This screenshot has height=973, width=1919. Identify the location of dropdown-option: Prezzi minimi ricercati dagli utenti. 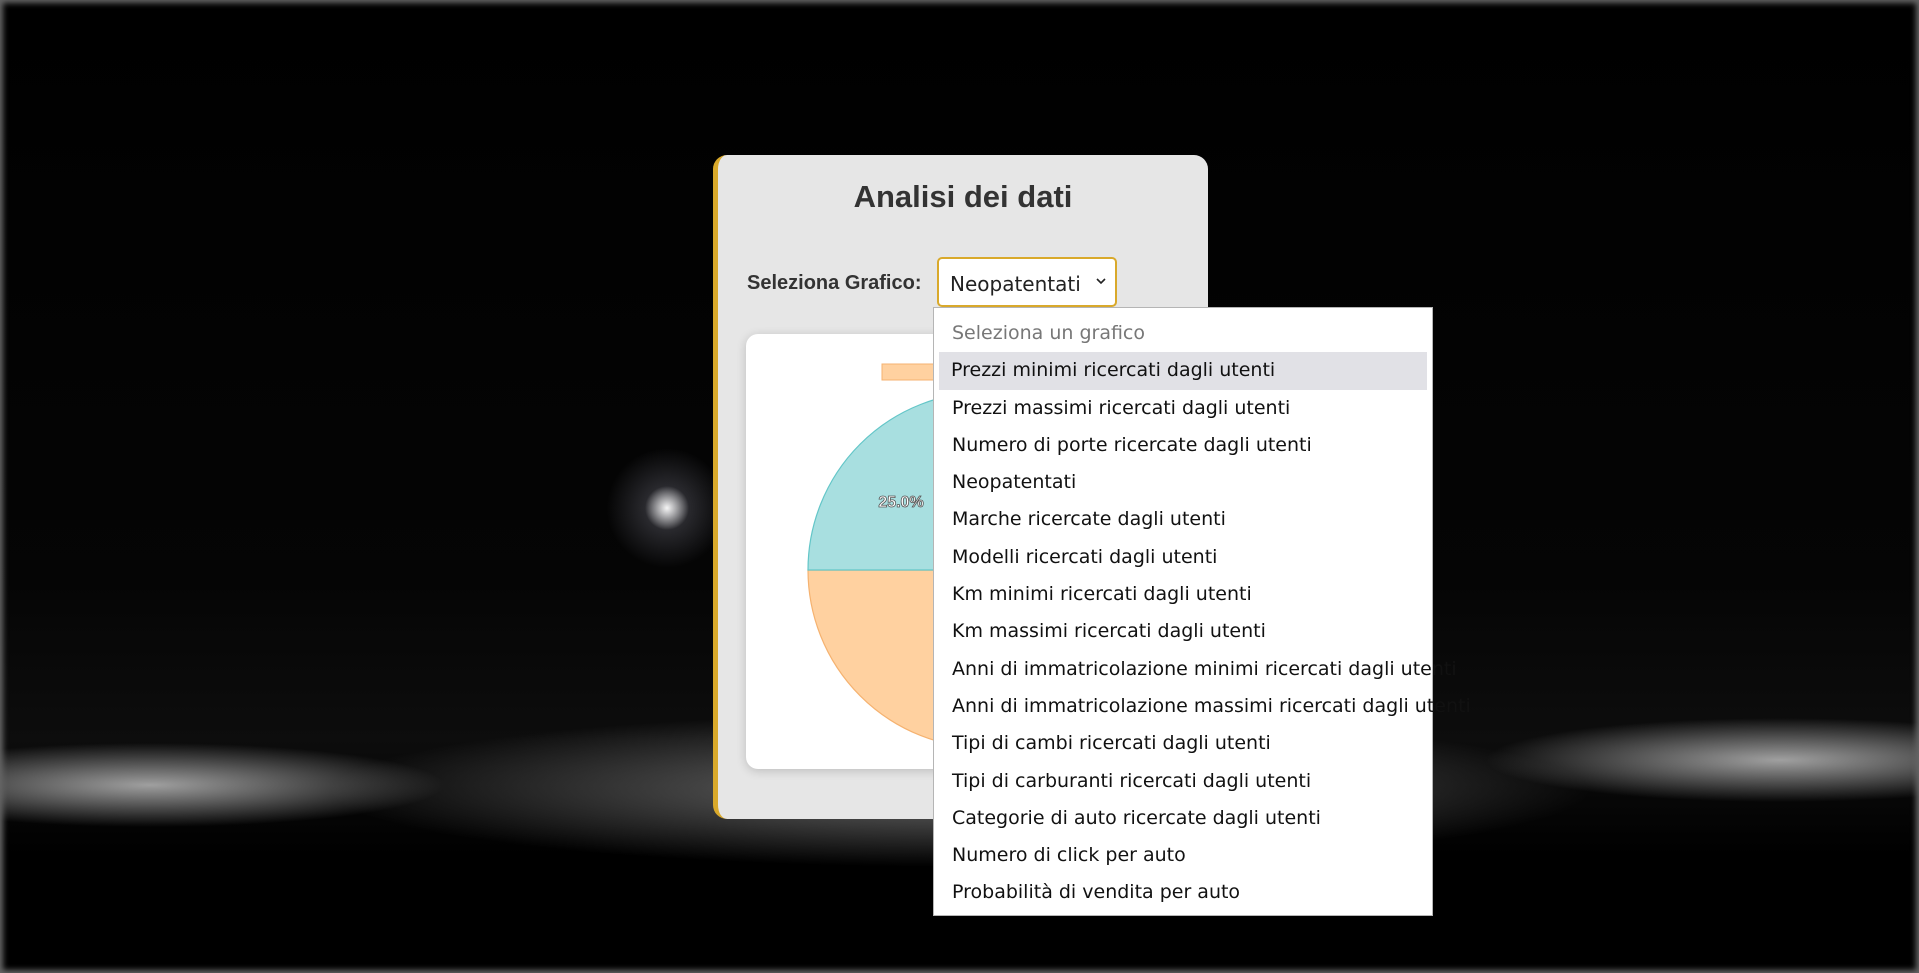
(1183, 371).